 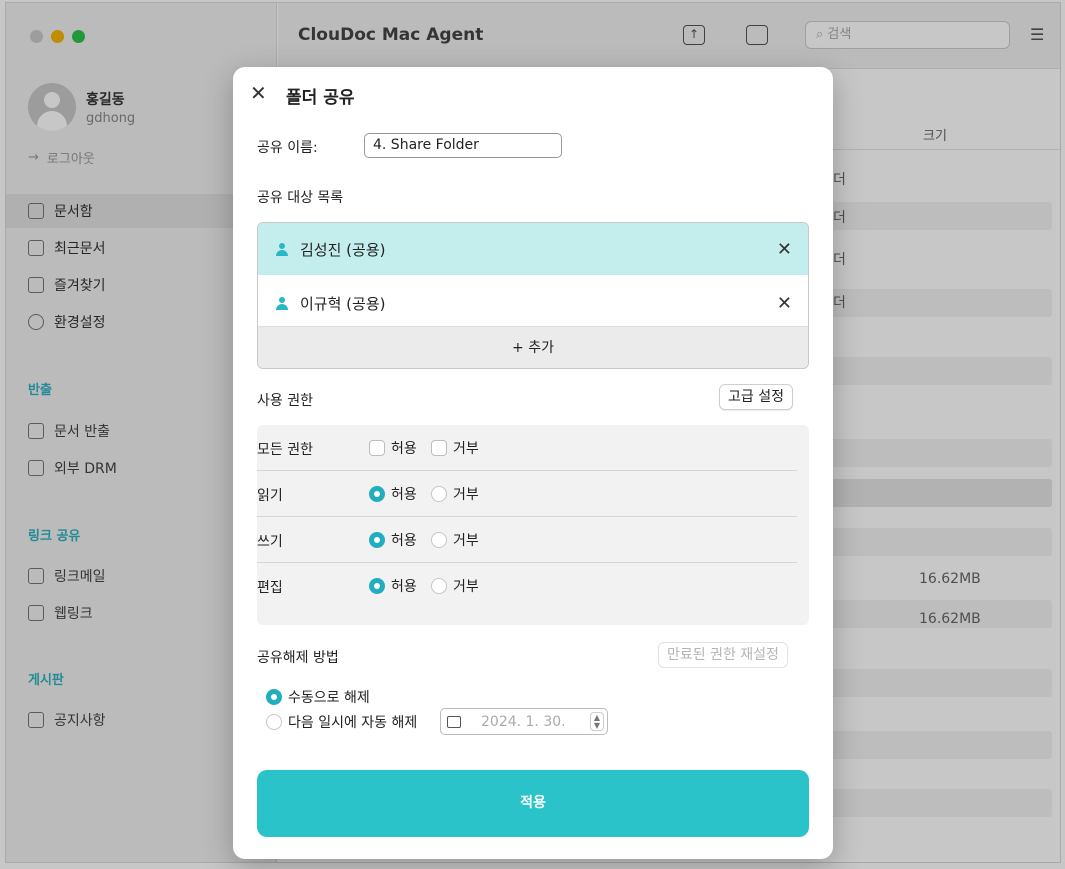 I want to click on auto-unshare-date-picker: 2024. 1. 30. ▲ ▼, so click(x=524, y=721).